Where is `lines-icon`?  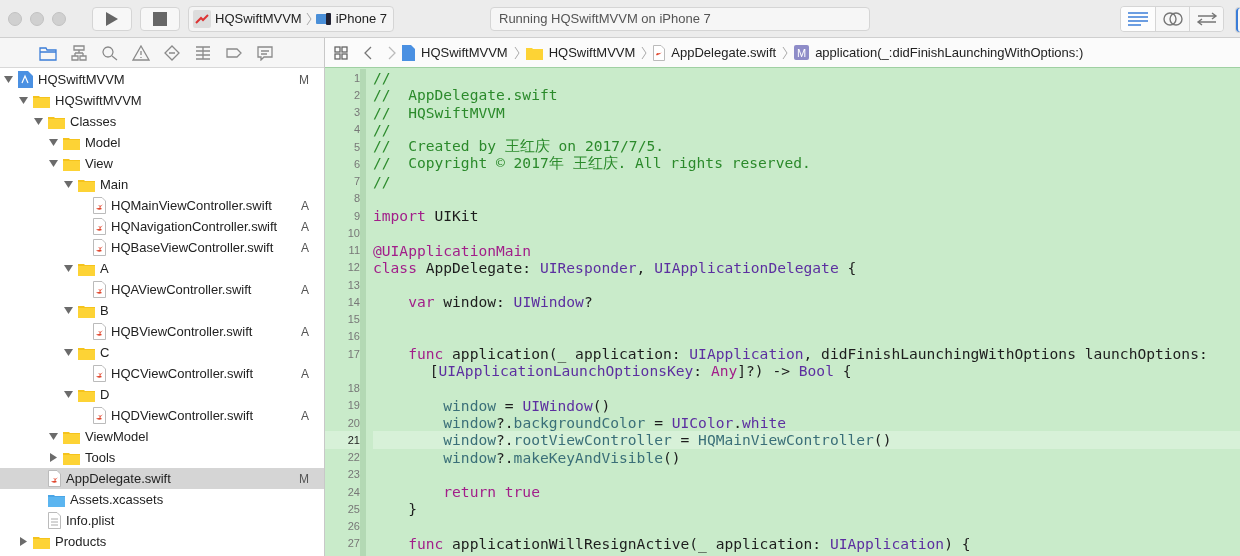 lines-icon is located at coordinates (1138, 18).